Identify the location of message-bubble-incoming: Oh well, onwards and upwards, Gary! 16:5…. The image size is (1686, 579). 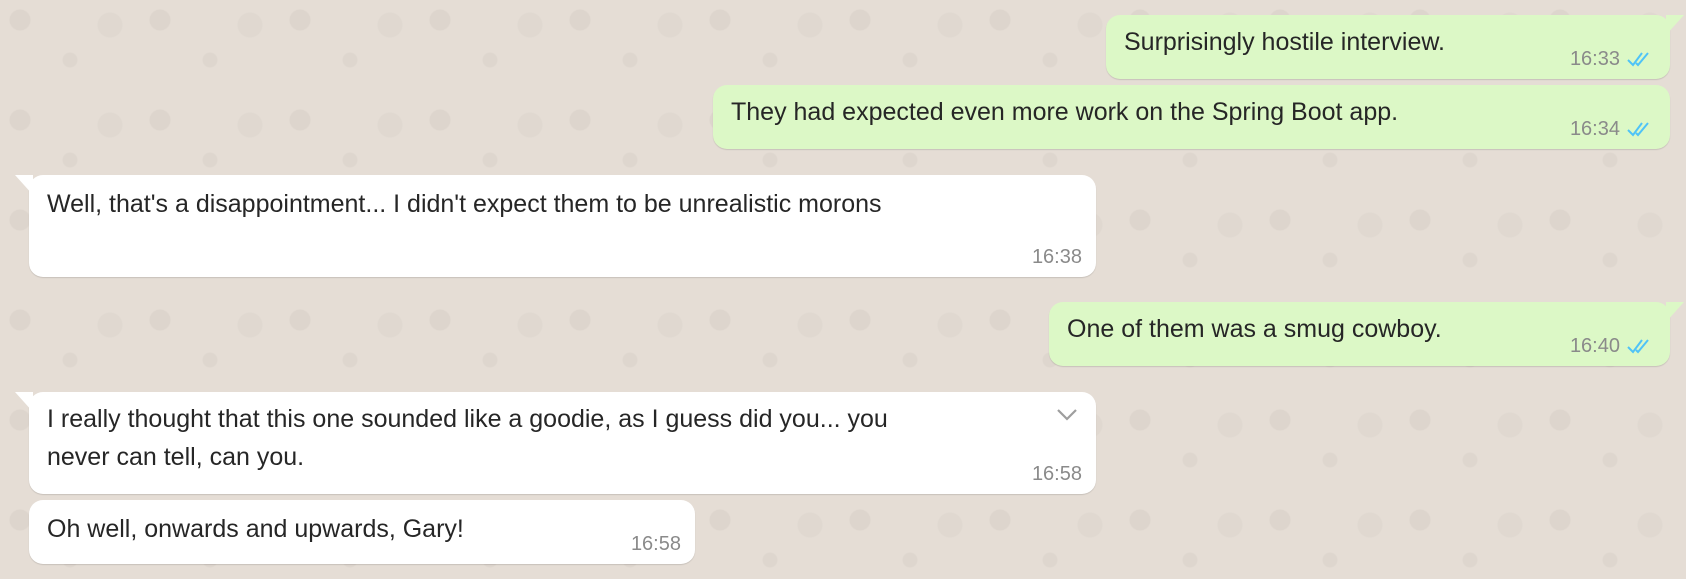
(362, 532).